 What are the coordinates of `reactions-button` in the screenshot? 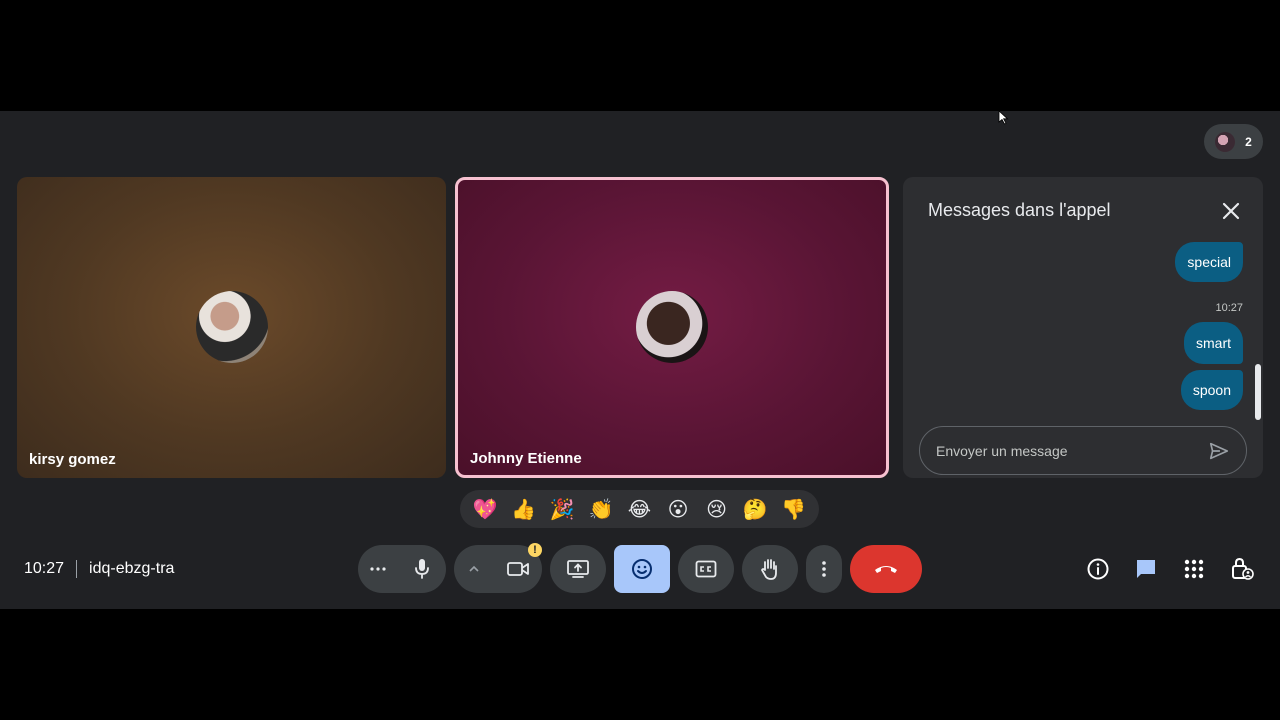 It's located at (642, 569).